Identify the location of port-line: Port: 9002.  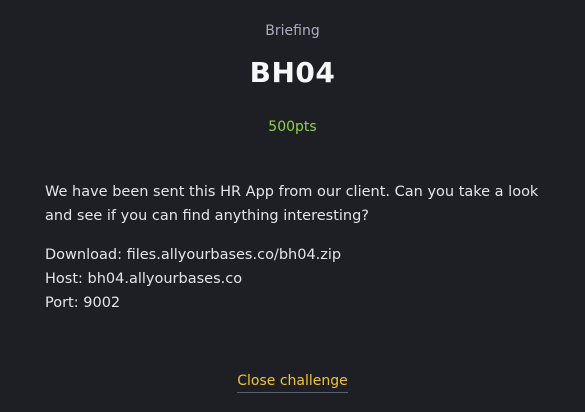
(83, 303).